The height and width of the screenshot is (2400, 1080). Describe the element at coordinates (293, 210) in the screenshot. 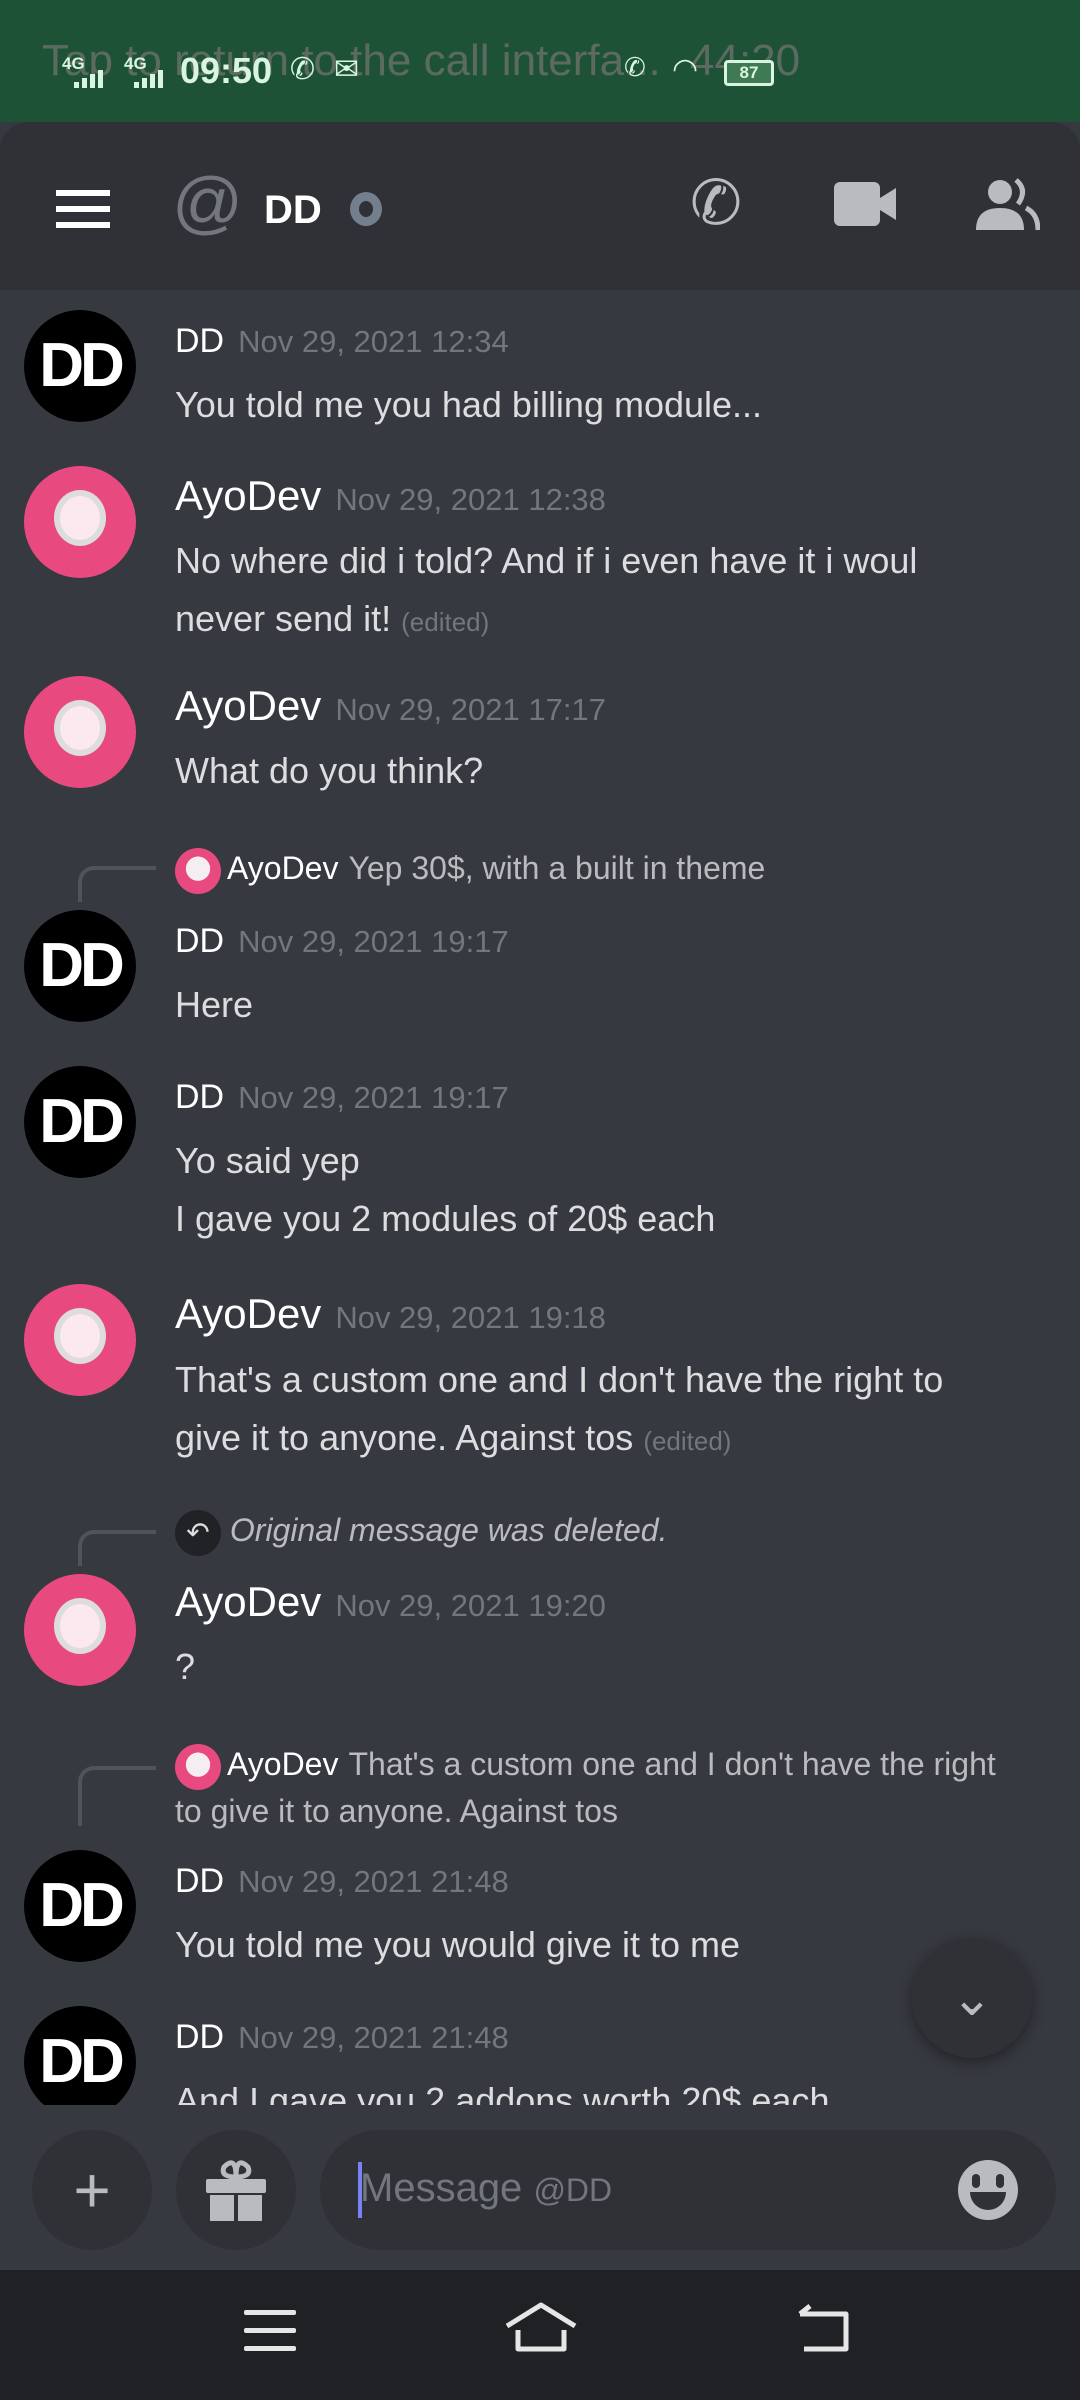

I see `channel-title: DD` at that location.